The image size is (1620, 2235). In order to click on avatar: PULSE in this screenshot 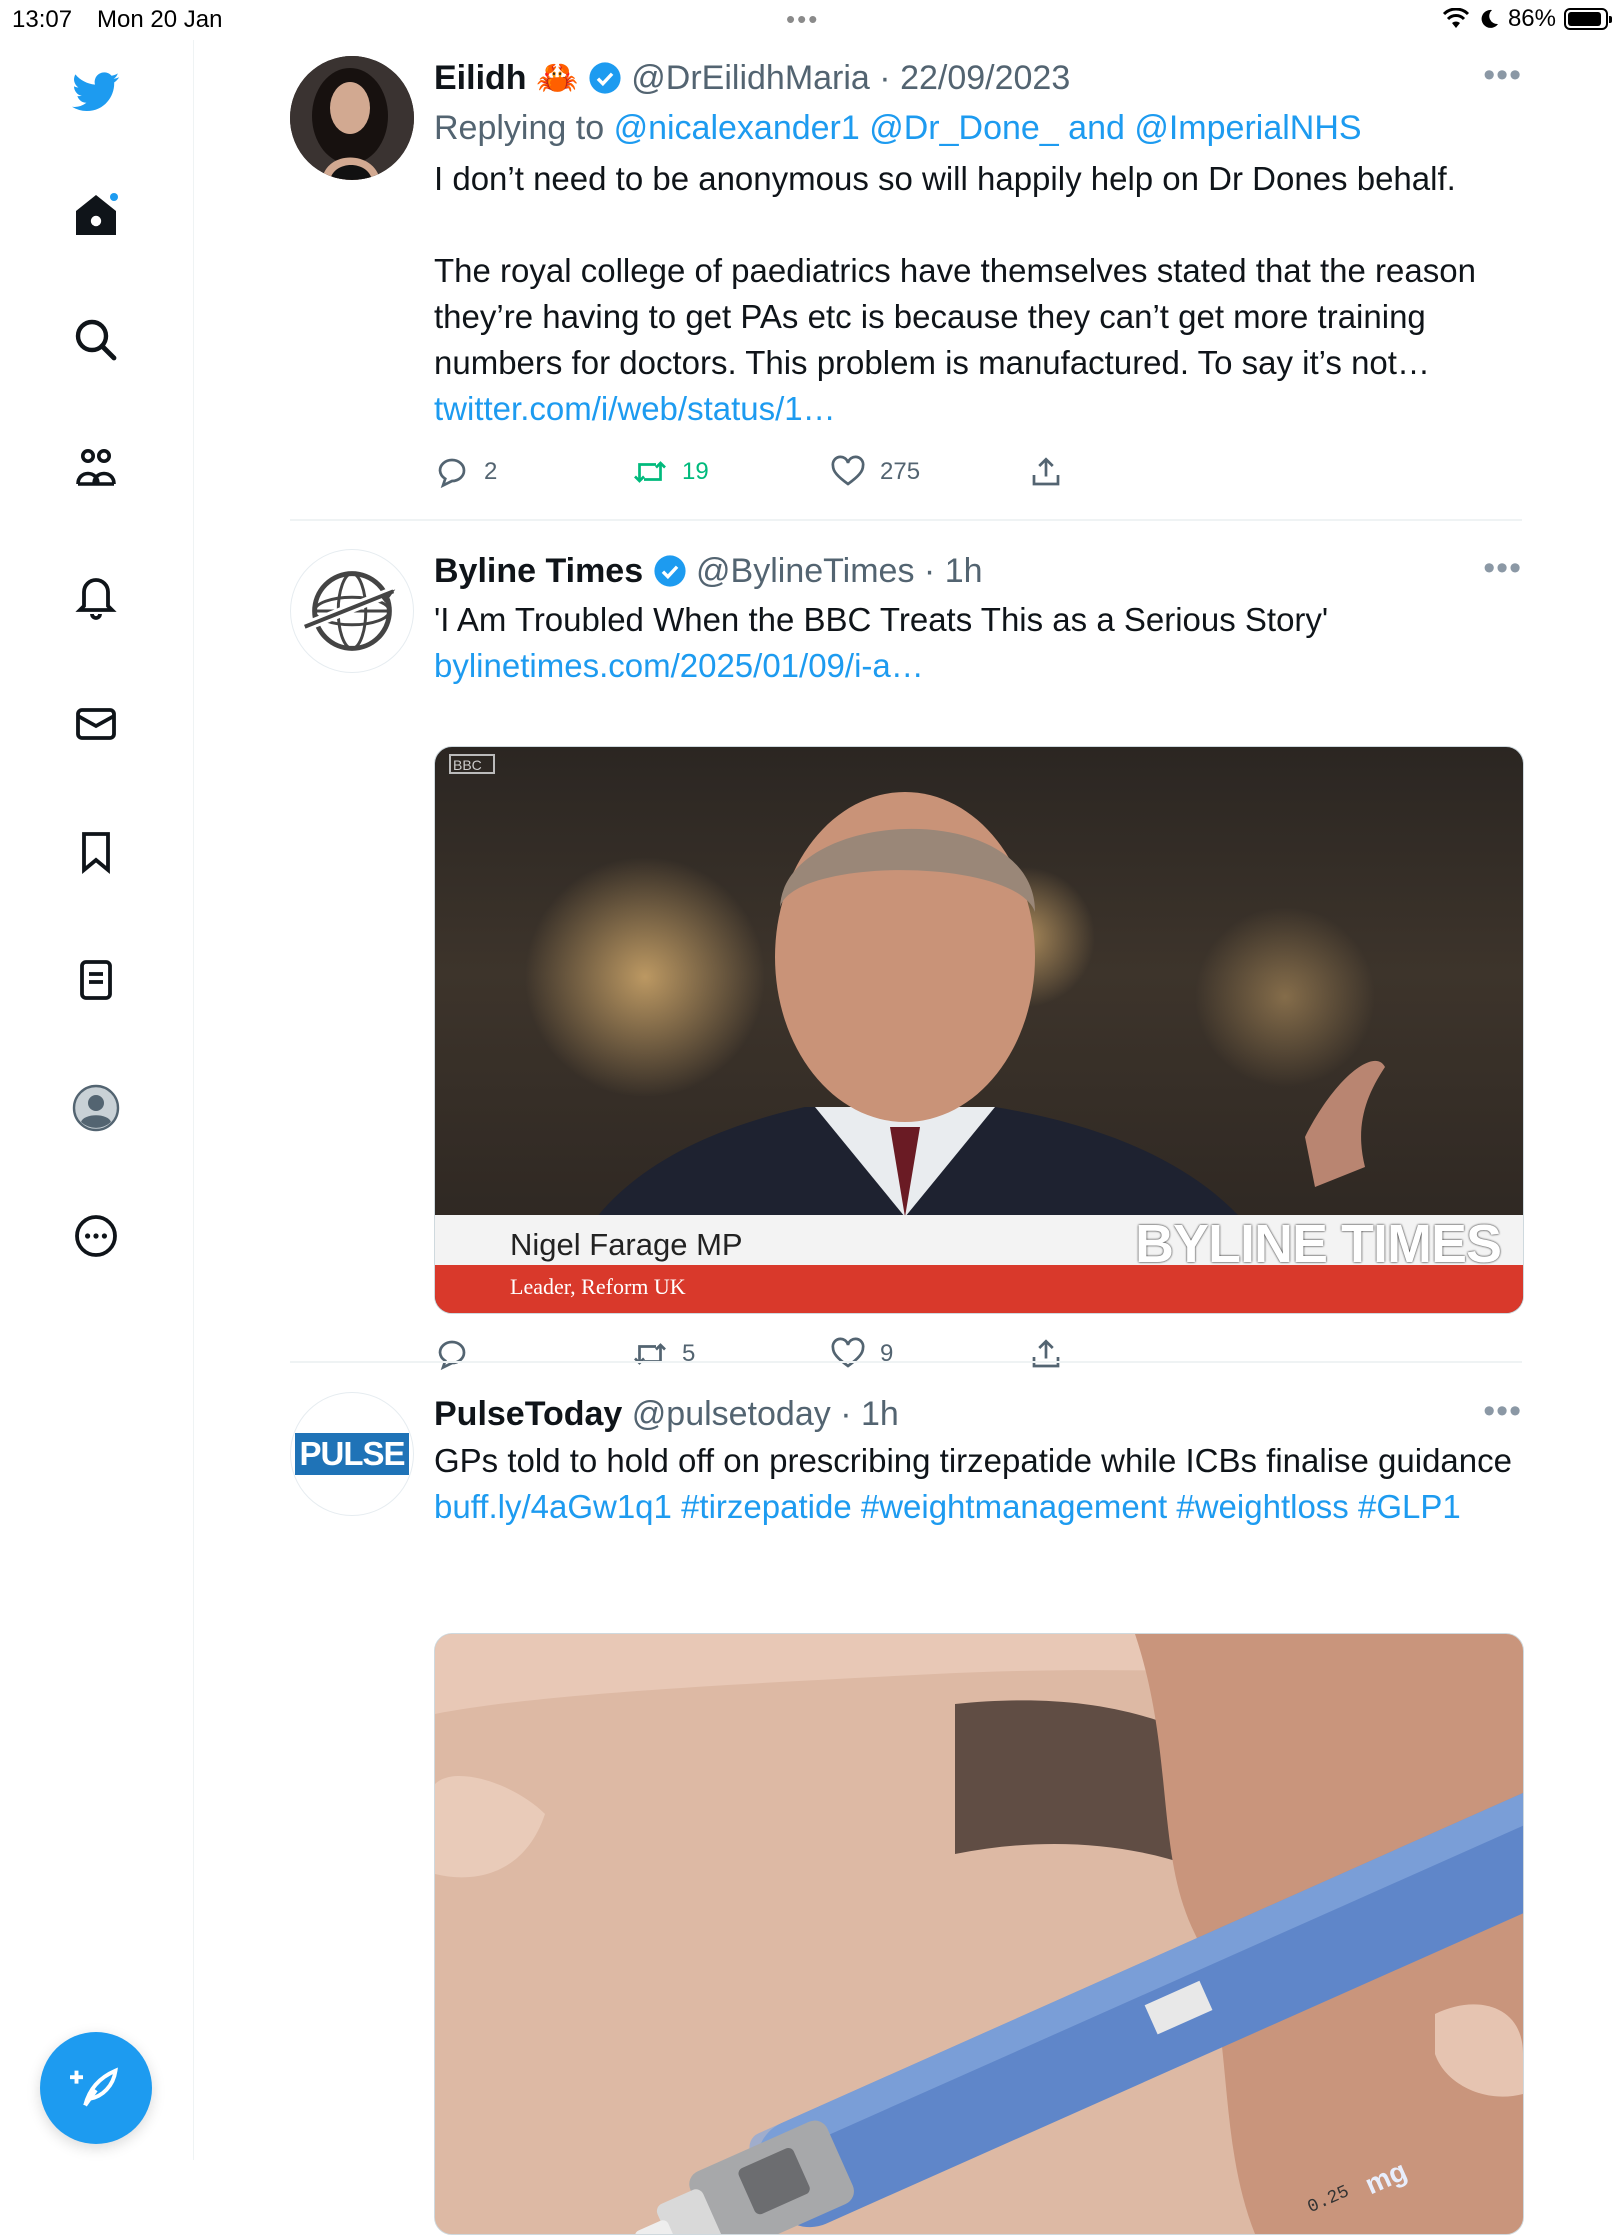, I will do `click(352, 1454)`.